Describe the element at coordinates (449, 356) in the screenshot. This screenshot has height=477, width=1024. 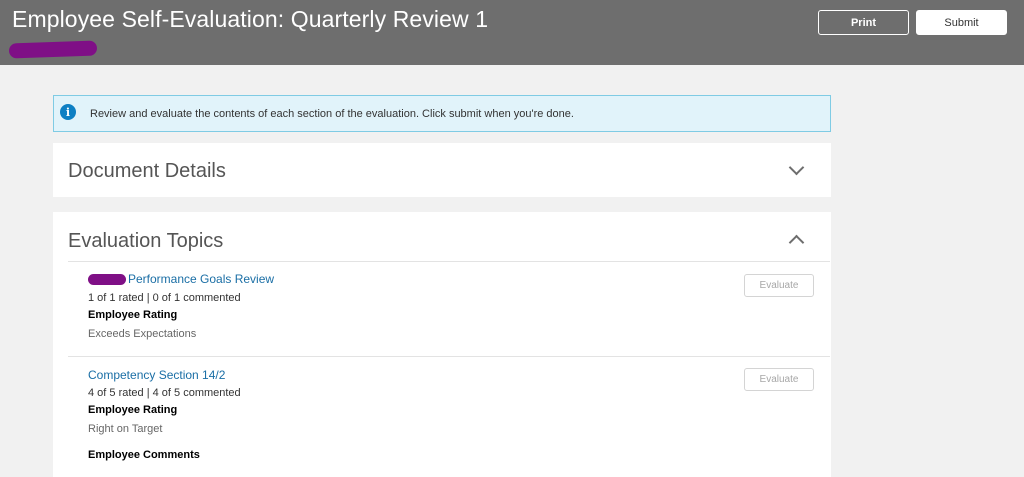
I see `topic-divider` at that location.